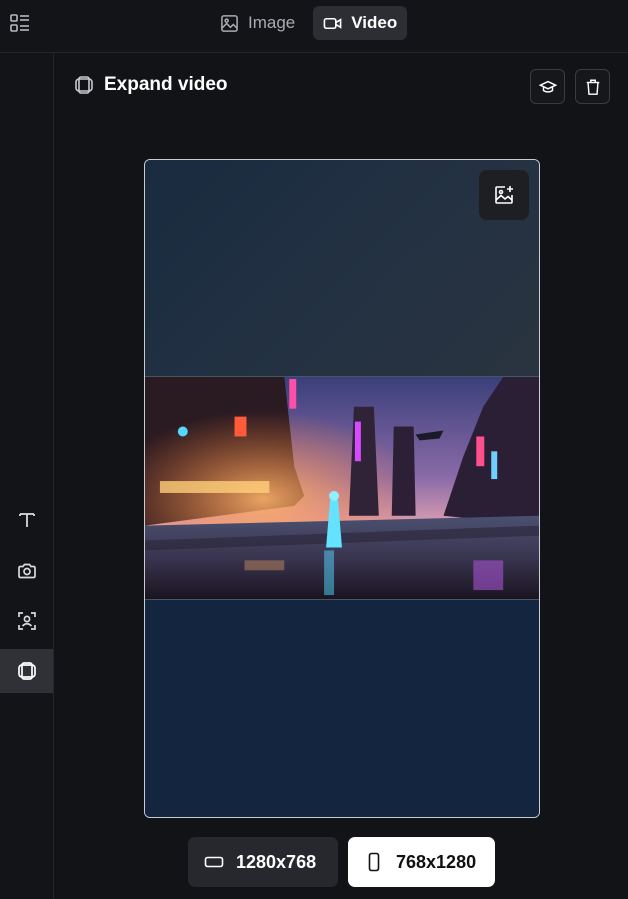 The height and width of the screenshot is (899, 628). I want to click on tab-video: Video, so click(360, 23).